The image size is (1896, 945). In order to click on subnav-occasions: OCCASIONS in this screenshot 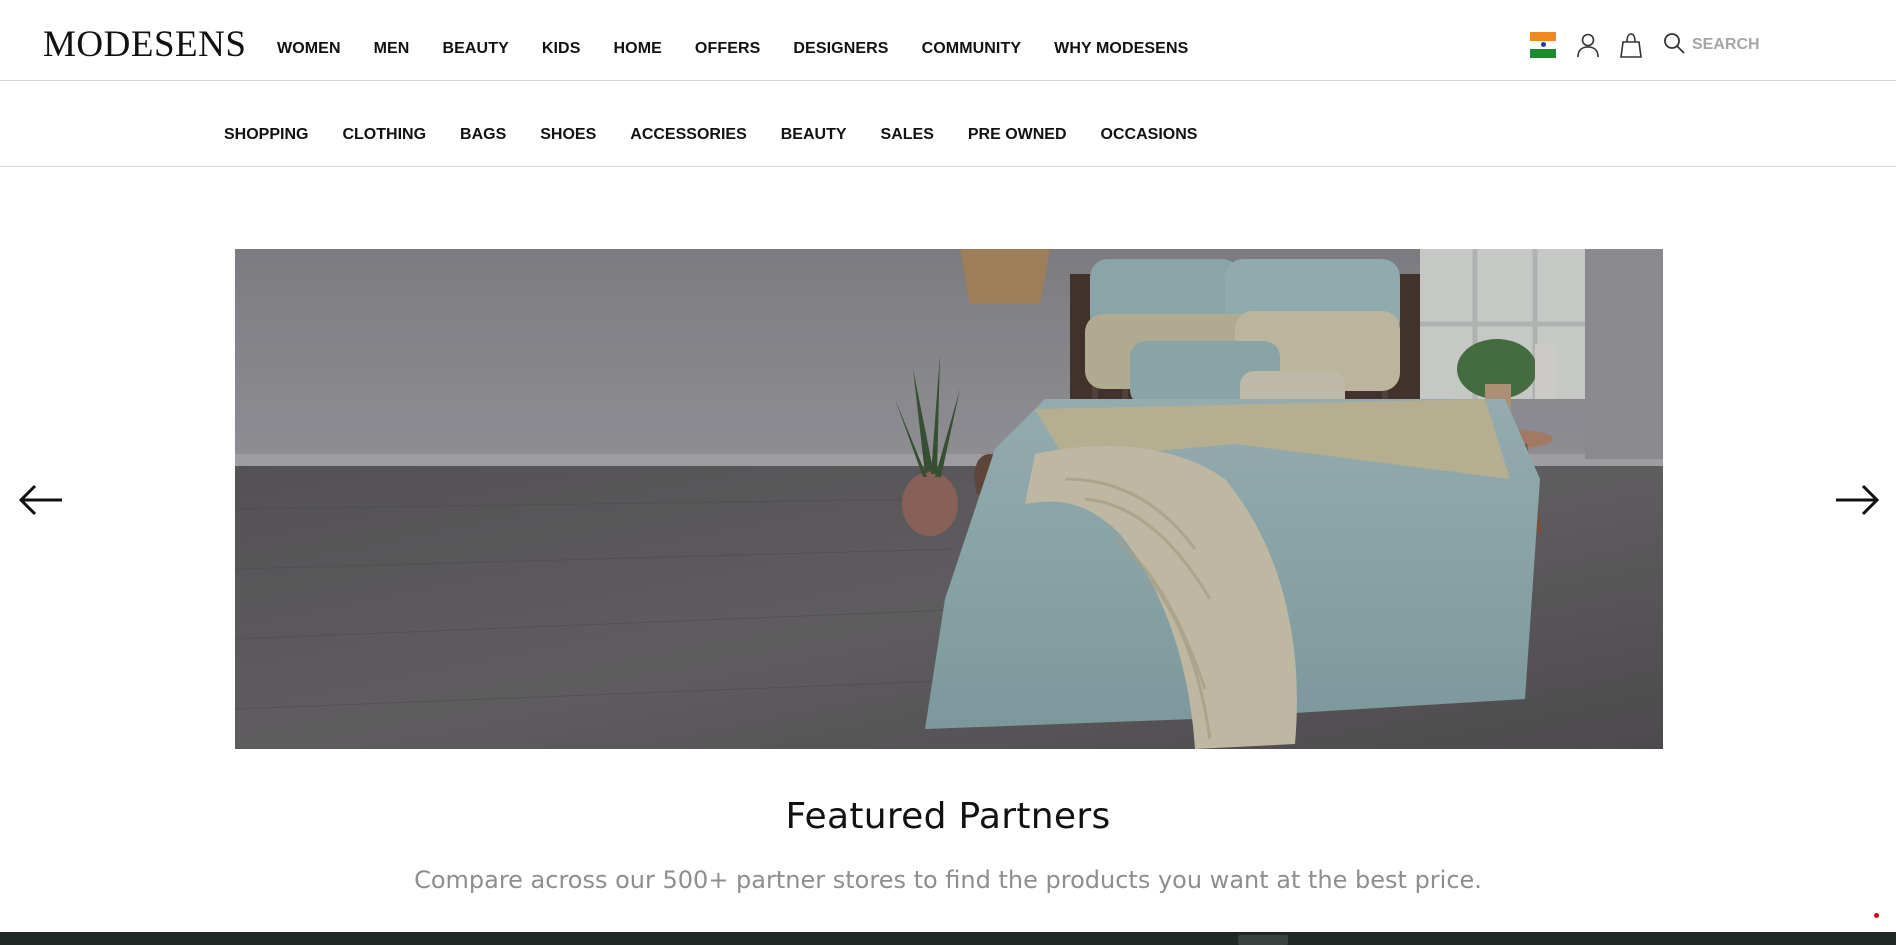, I will do `click(1149, 135)`.